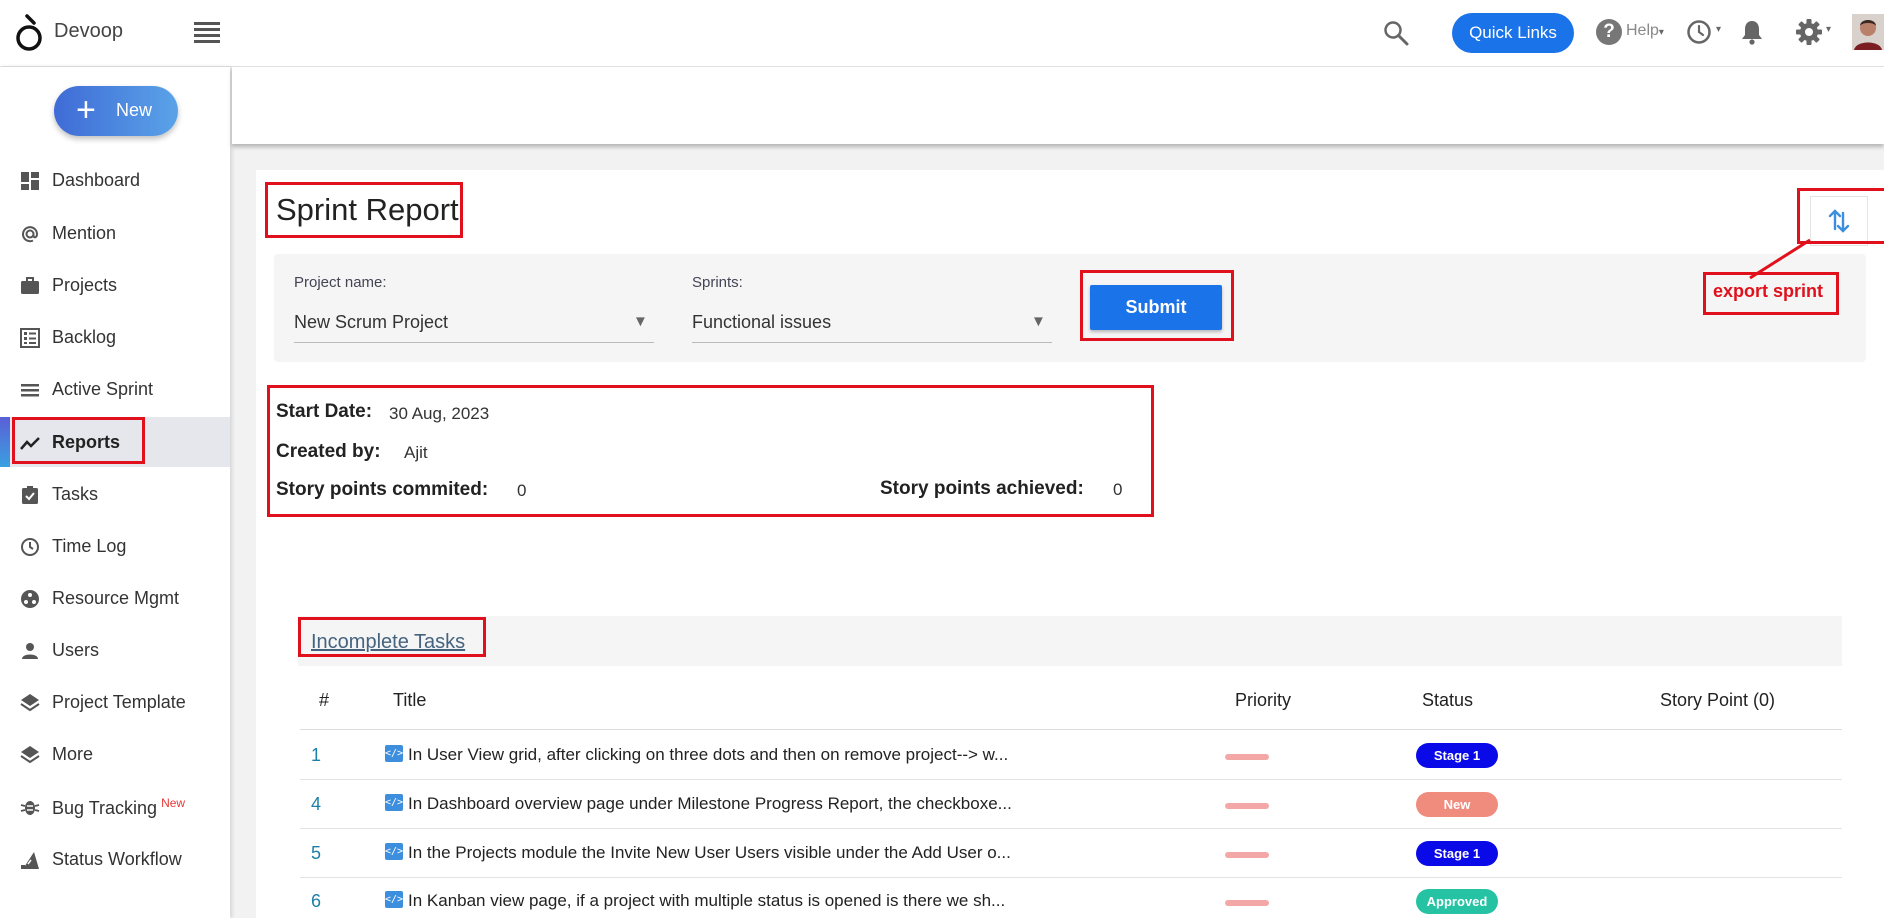 The height and width of the screenshot is (918, 1884). What do you see at coordinates (371, 322) in the screenshot?
I see `project-name-select: New Scrum Project` at bounding box center [371, 322].